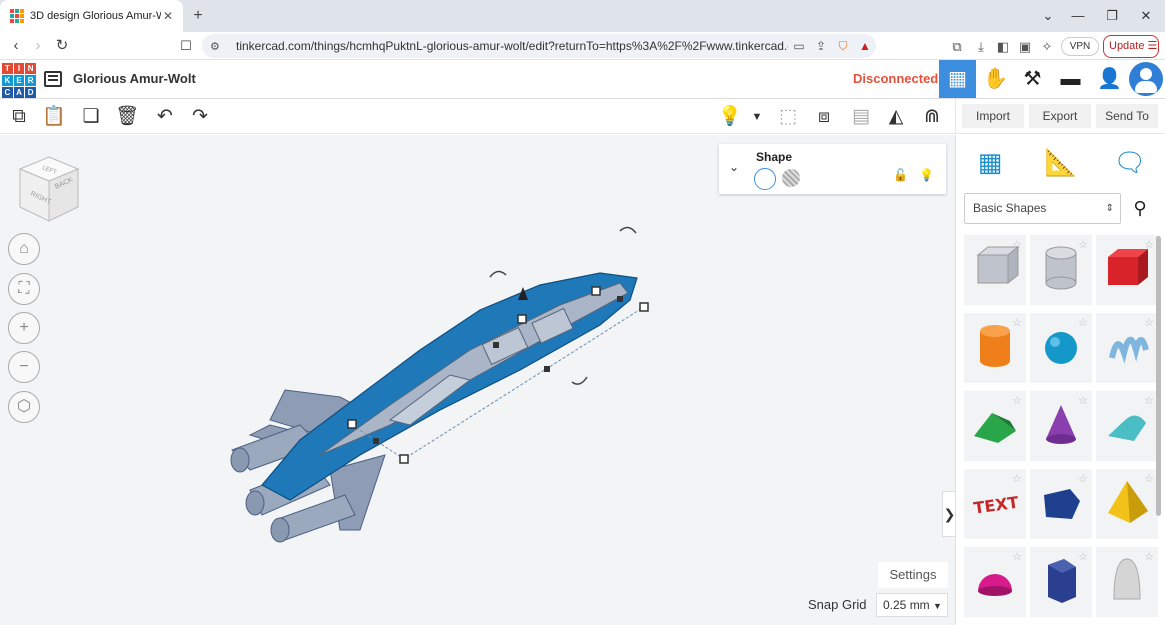  What do you see at coordinates (821, 46) in the screenshot?
I see `share-icon: ⇪` at bounding box center [821, 46].